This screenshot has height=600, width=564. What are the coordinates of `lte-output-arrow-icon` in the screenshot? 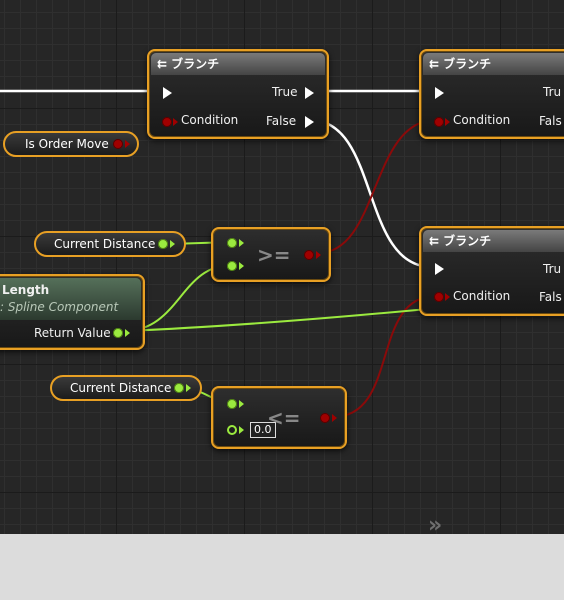 It's located at (334, 418).